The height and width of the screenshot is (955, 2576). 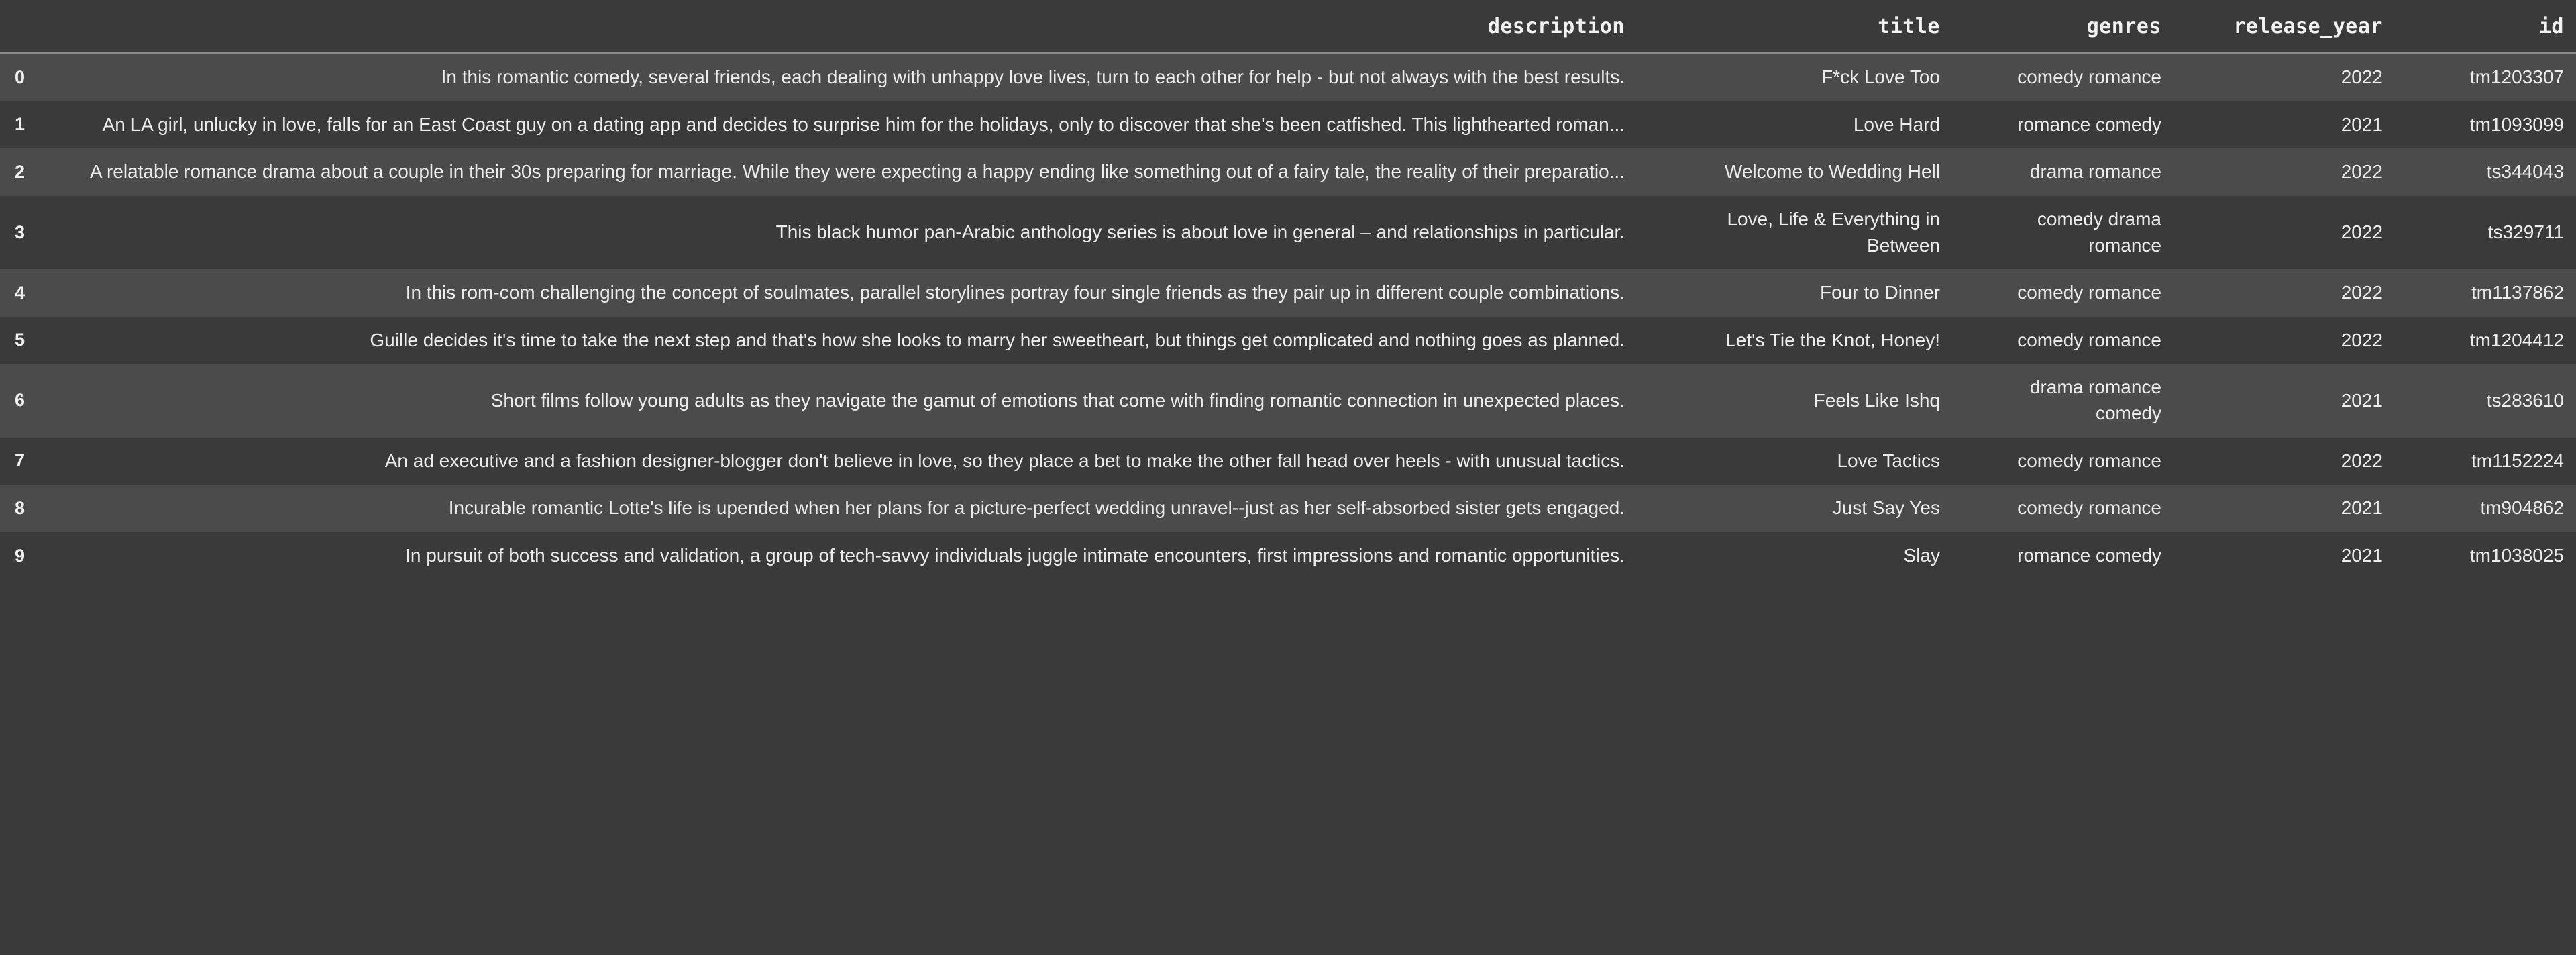 I want to click on cell-title: Love, Life & Everything in Between, so click(x=1833, y=232).